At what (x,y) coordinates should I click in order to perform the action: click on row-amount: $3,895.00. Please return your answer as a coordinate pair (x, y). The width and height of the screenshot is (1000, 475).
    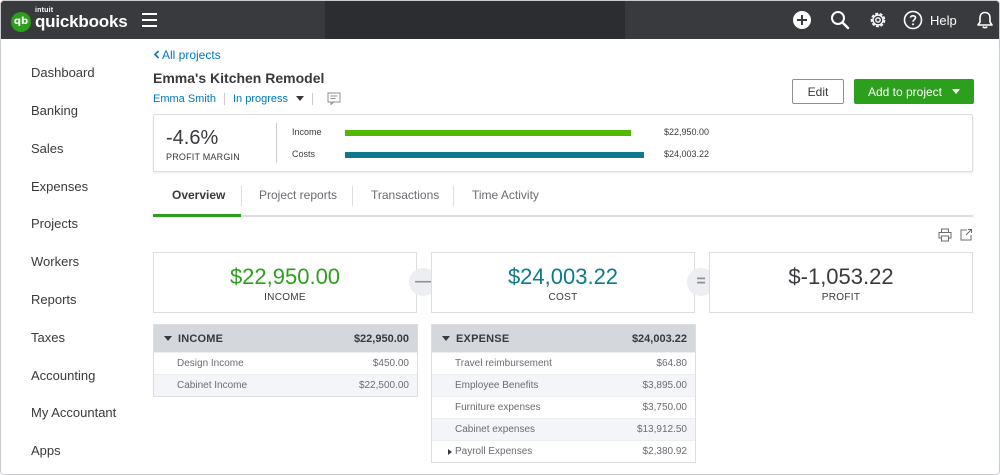
    Looking at the image, I should click on (665, 385).